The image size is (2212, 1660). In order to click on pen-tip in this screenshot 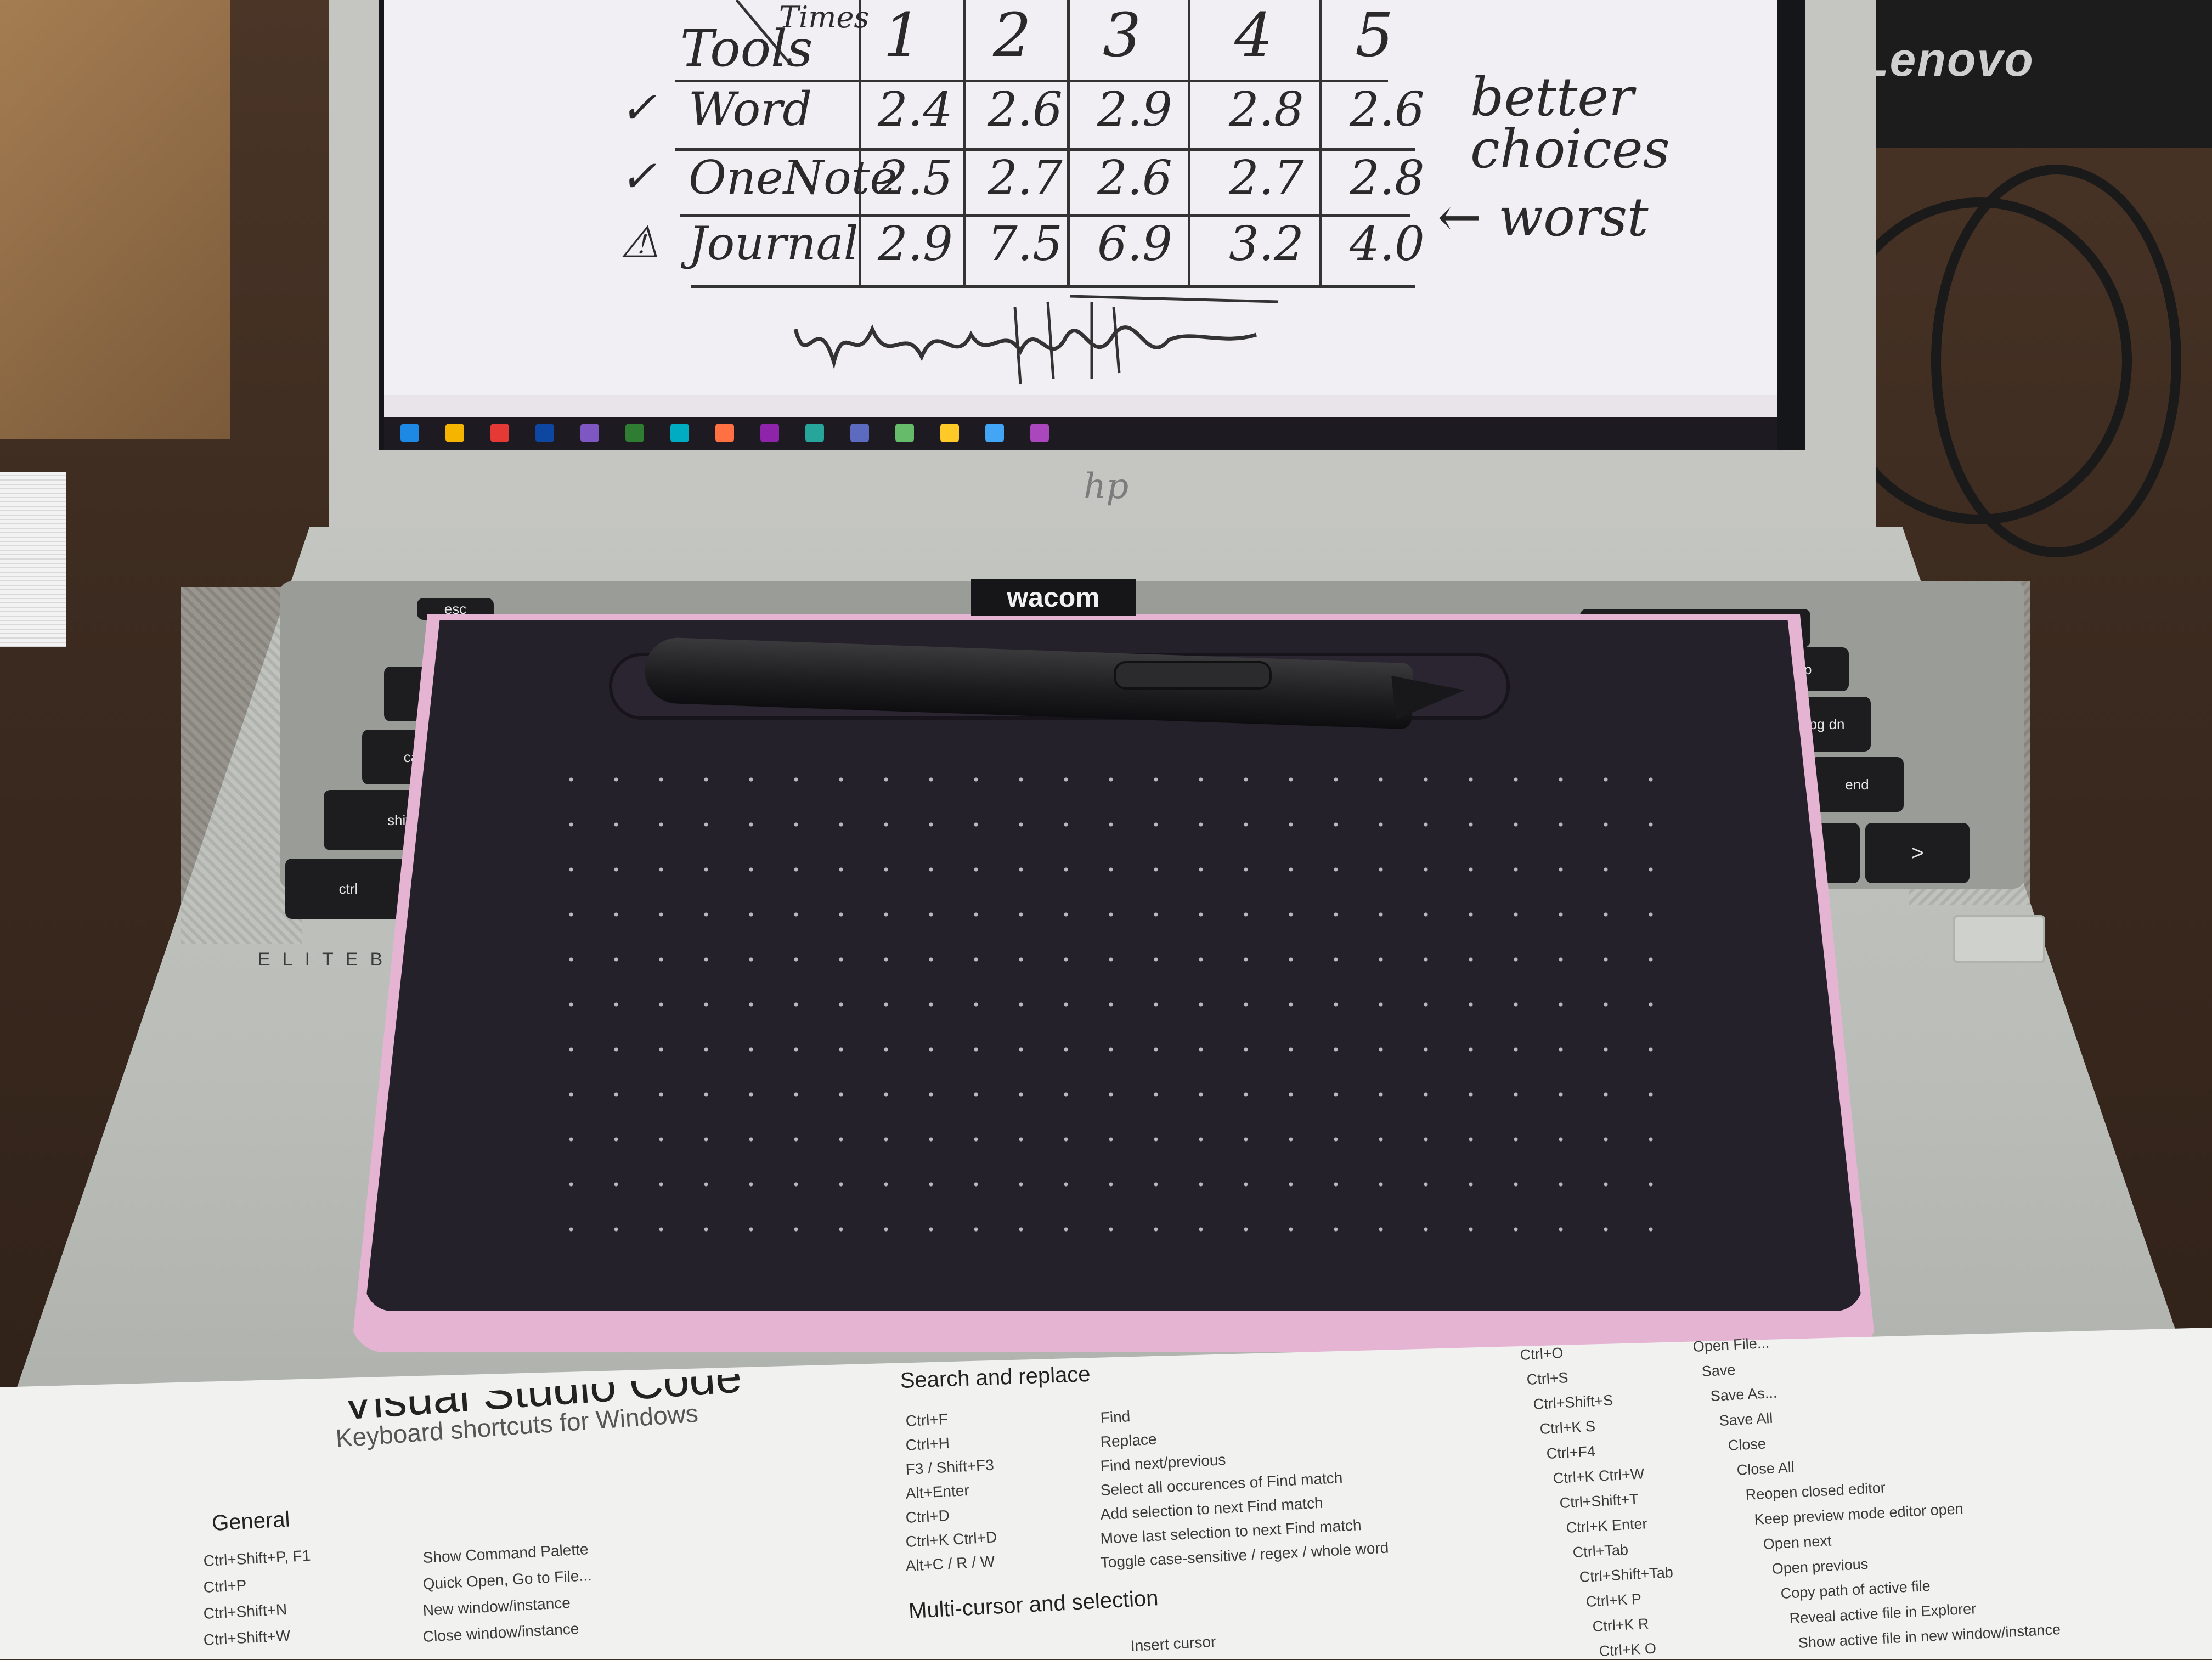, I will do `click(1429, 694)`.